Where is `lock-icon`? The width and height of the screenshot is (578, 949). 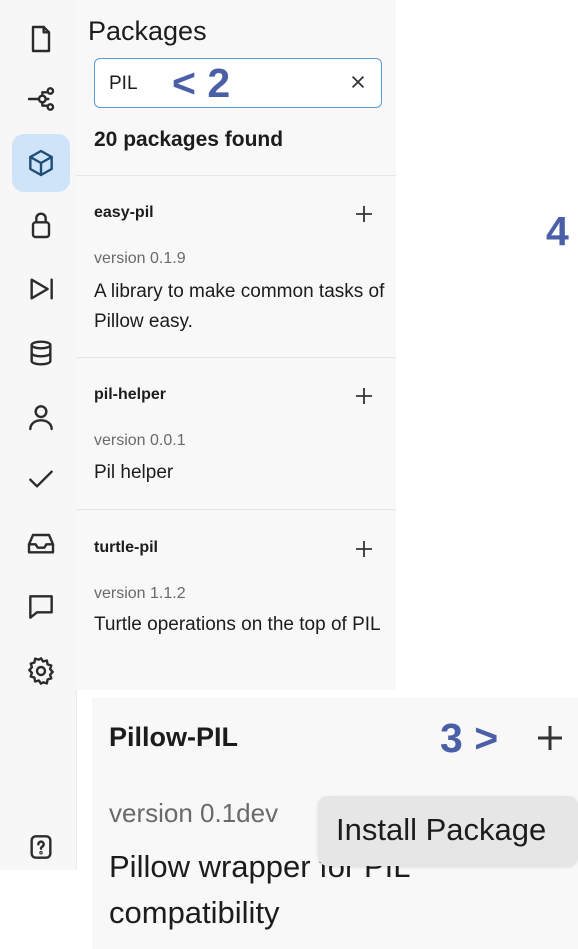 lock-icon is located at coordinates (41, 225).